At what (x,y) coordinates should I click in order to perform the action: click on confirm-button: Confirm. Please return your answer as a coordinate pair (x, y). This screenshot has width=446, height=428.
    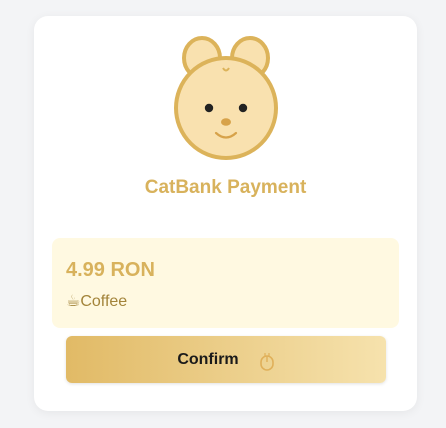
    Looking at the image, I should click on (226, 359).